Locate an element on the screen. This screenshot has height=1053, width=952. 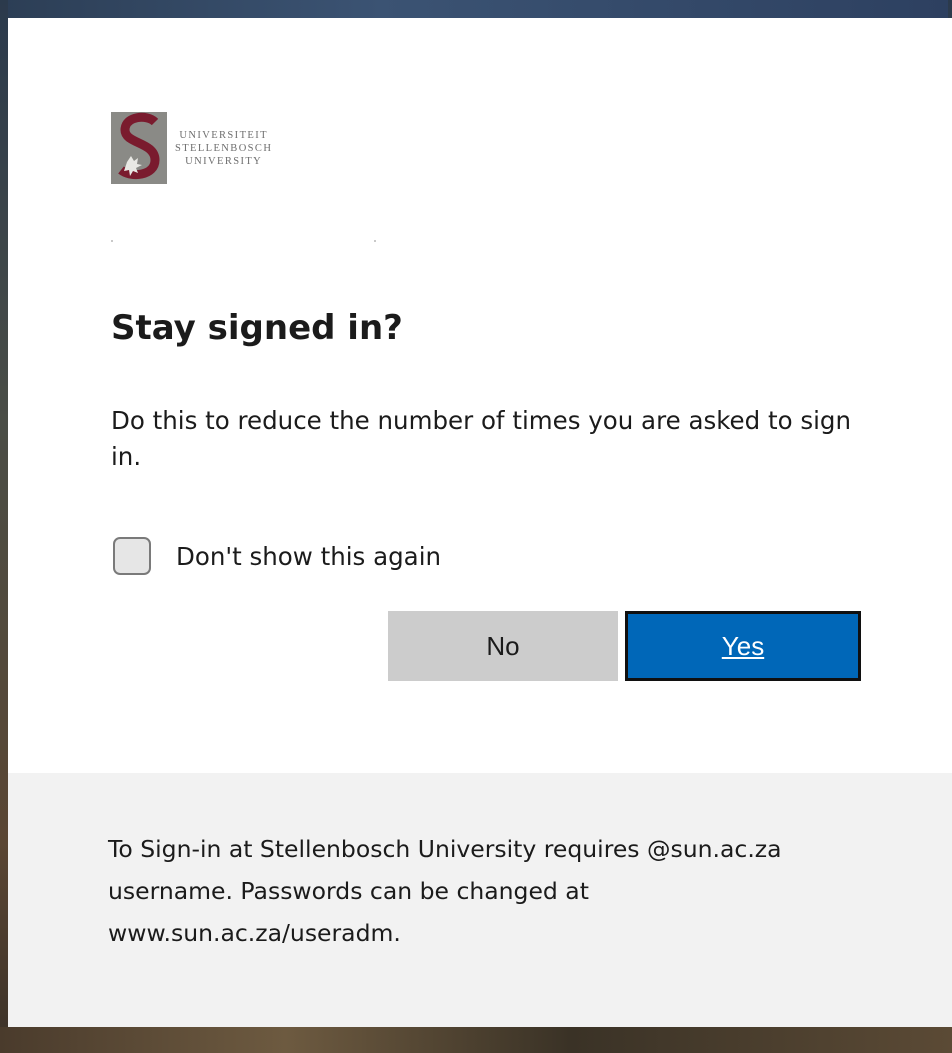
page-title: Stay signed in? is located at coordinates (257, 328).